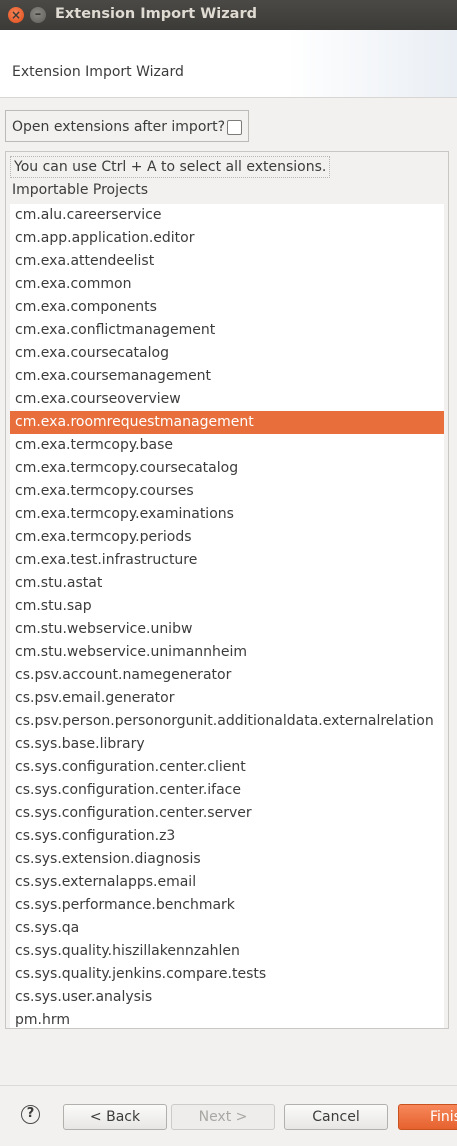 The height and width of the screenshot is (1146, 457). Describe the element at coordinates (227, 951) in the screenshot. I see `project-list-item: cs.sys.quality.hiszillakennzahlen` at that location.